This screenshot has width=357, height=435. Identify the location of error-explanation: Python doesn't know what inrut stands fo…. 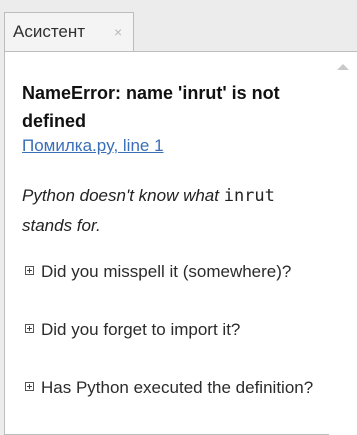
(172, 210).